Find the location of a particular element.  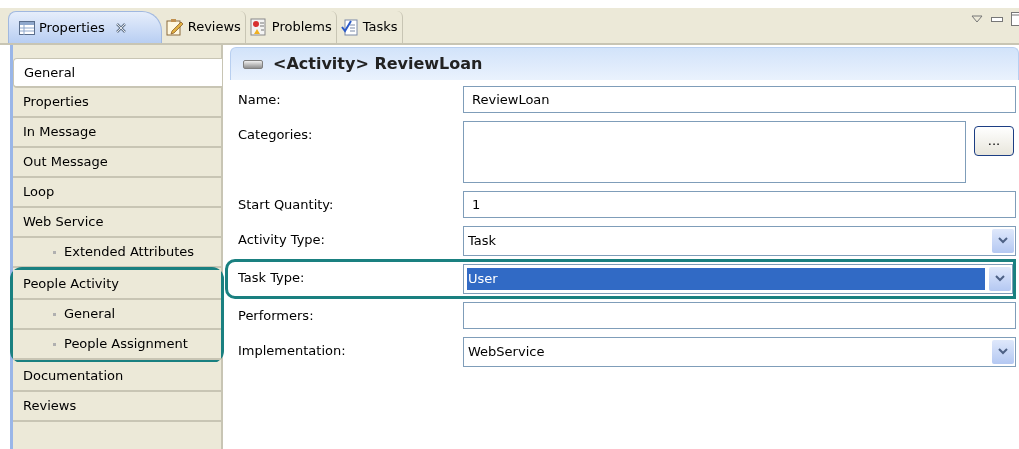

field-label: Activity Type: is located at coordinates (282, 240).